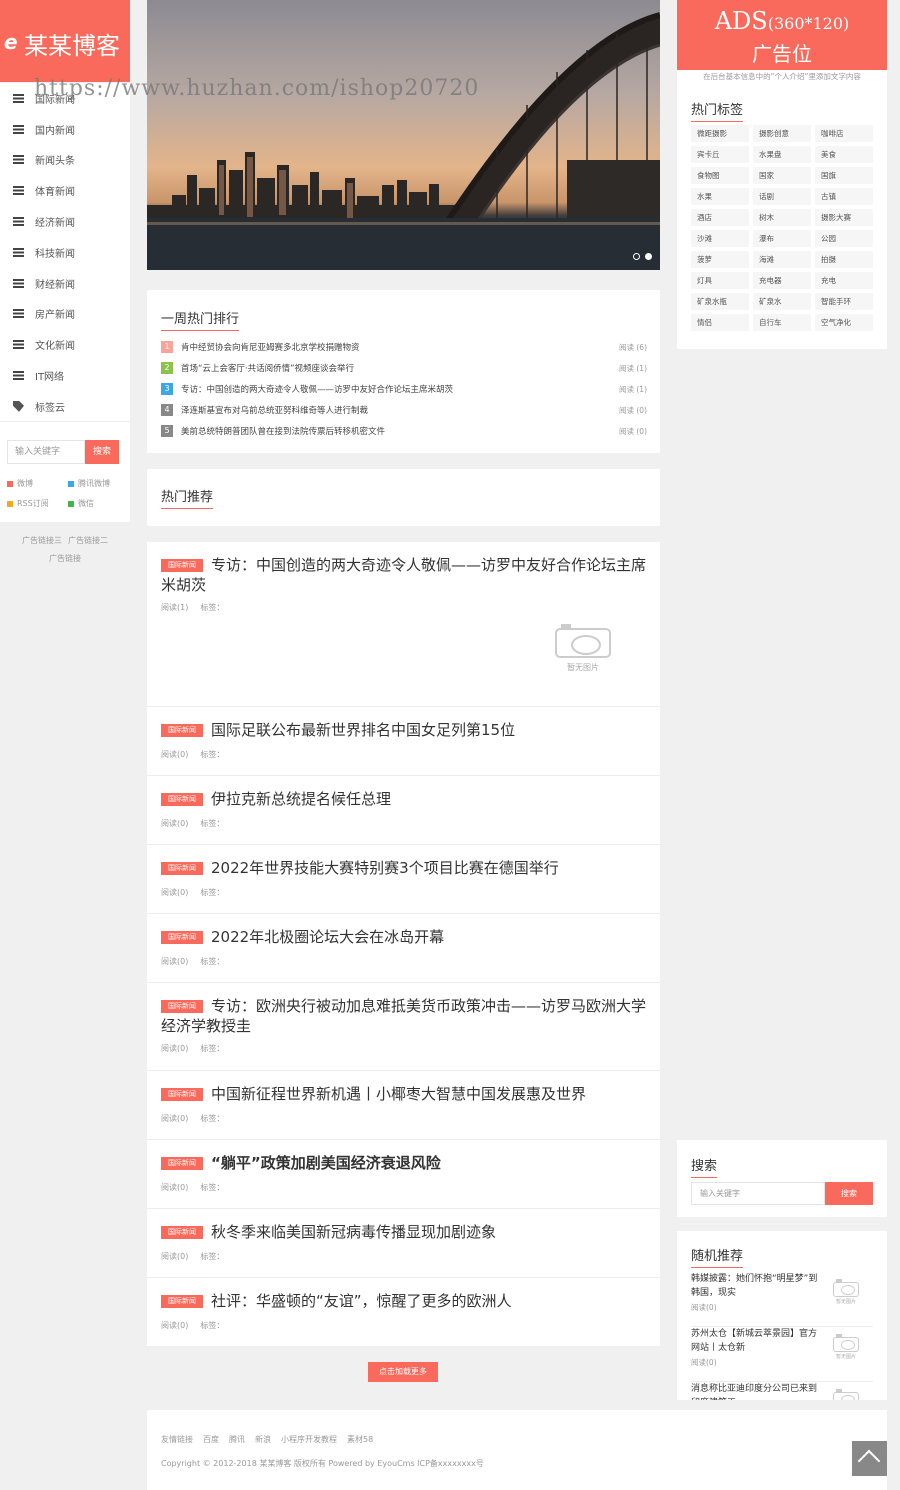  I want to click on sidebar-search-input: 输入关键字, so click(46, 452).